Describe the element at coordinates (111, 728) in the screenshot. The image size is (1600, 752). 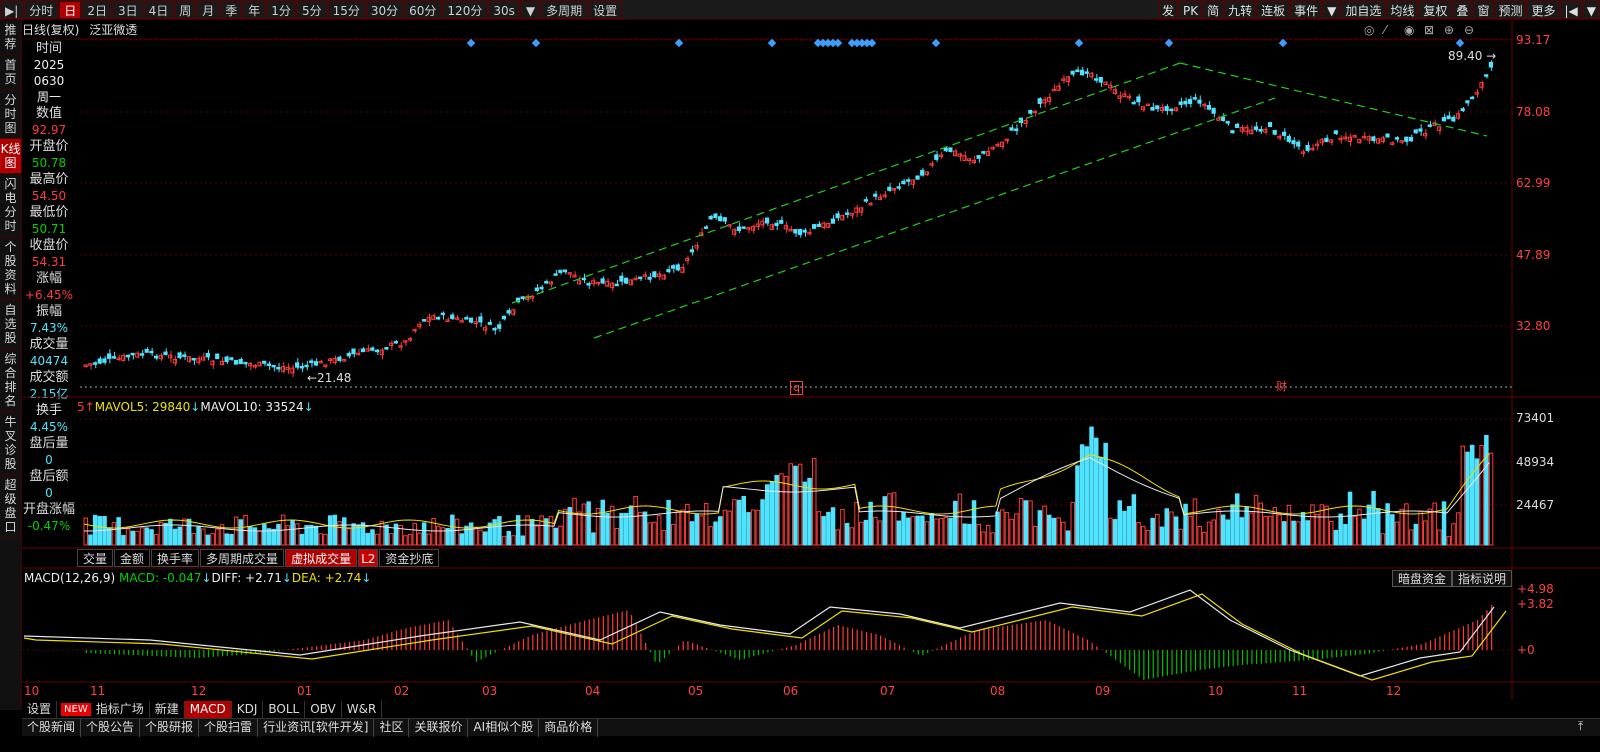
I see `news-tab: 个股公告` at that location.